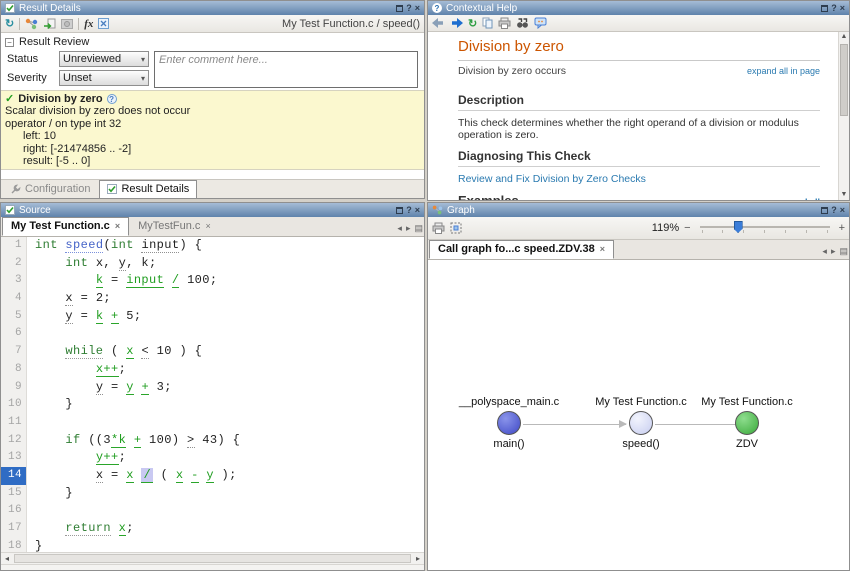 The image size is (850, 571). Describe the element at coordinates (212, 405) in the screenshot. I see `code-line: 10 }` at that location.